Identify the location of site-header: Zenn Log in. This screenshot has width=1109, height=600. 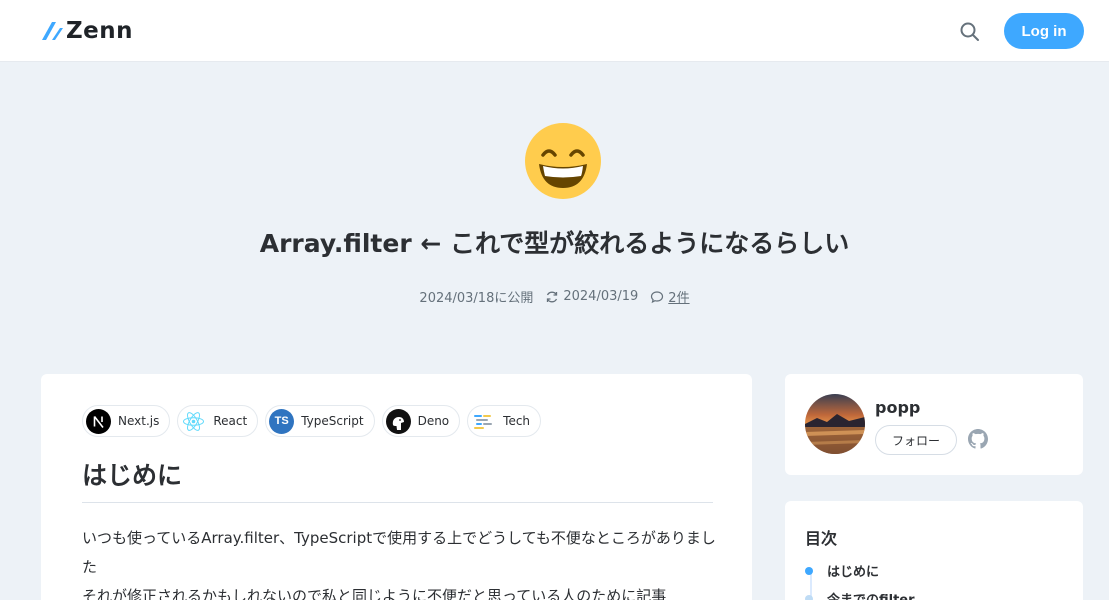
(554, 31).